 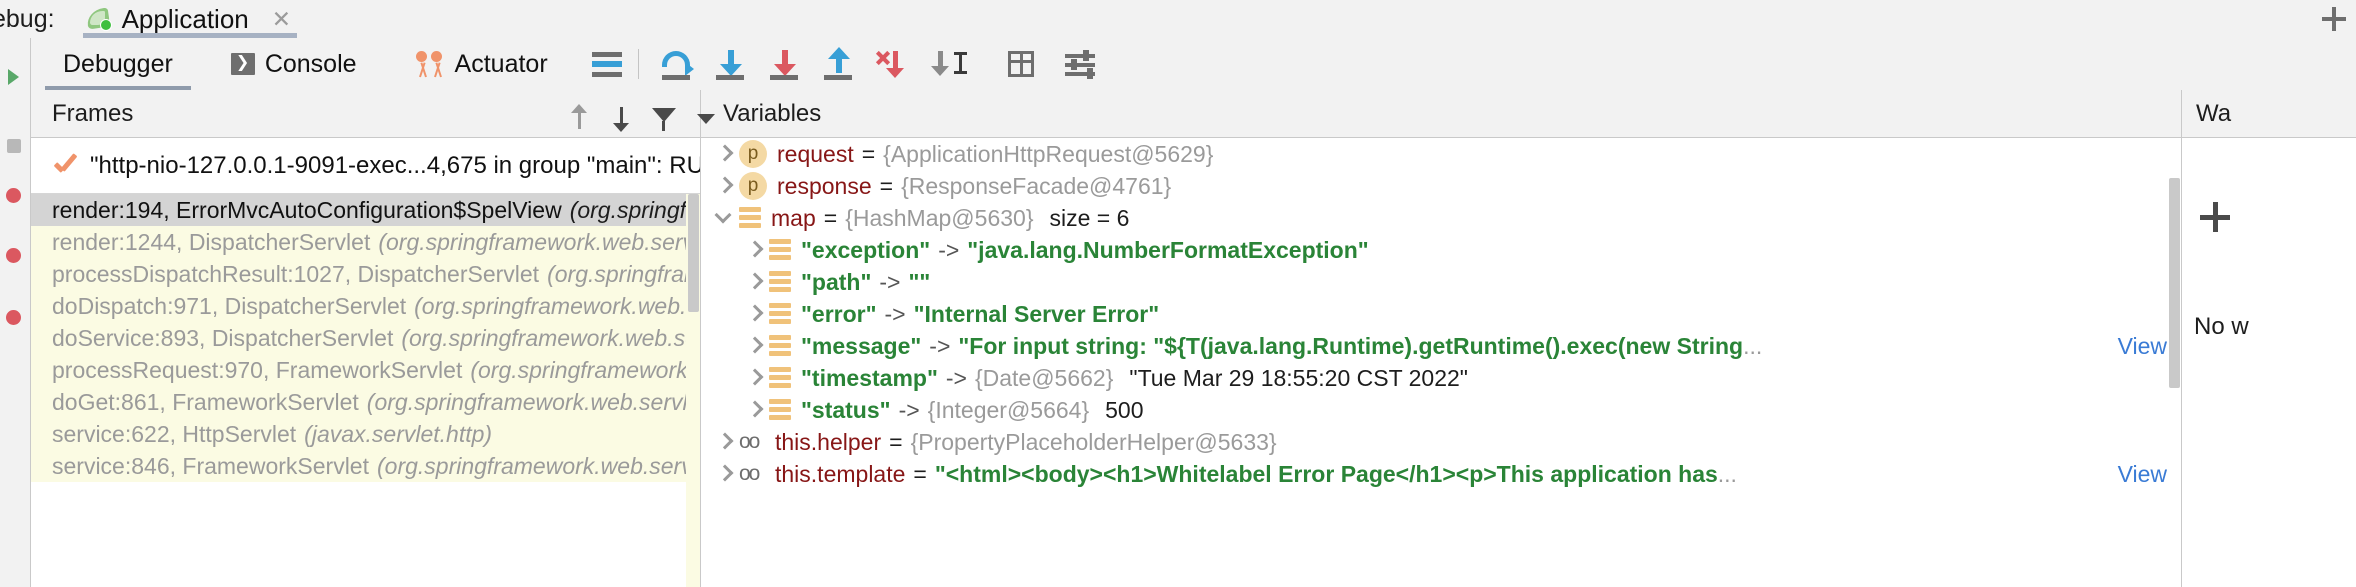 I want to click on watches-body: No w, so click(x=2269, y=362).